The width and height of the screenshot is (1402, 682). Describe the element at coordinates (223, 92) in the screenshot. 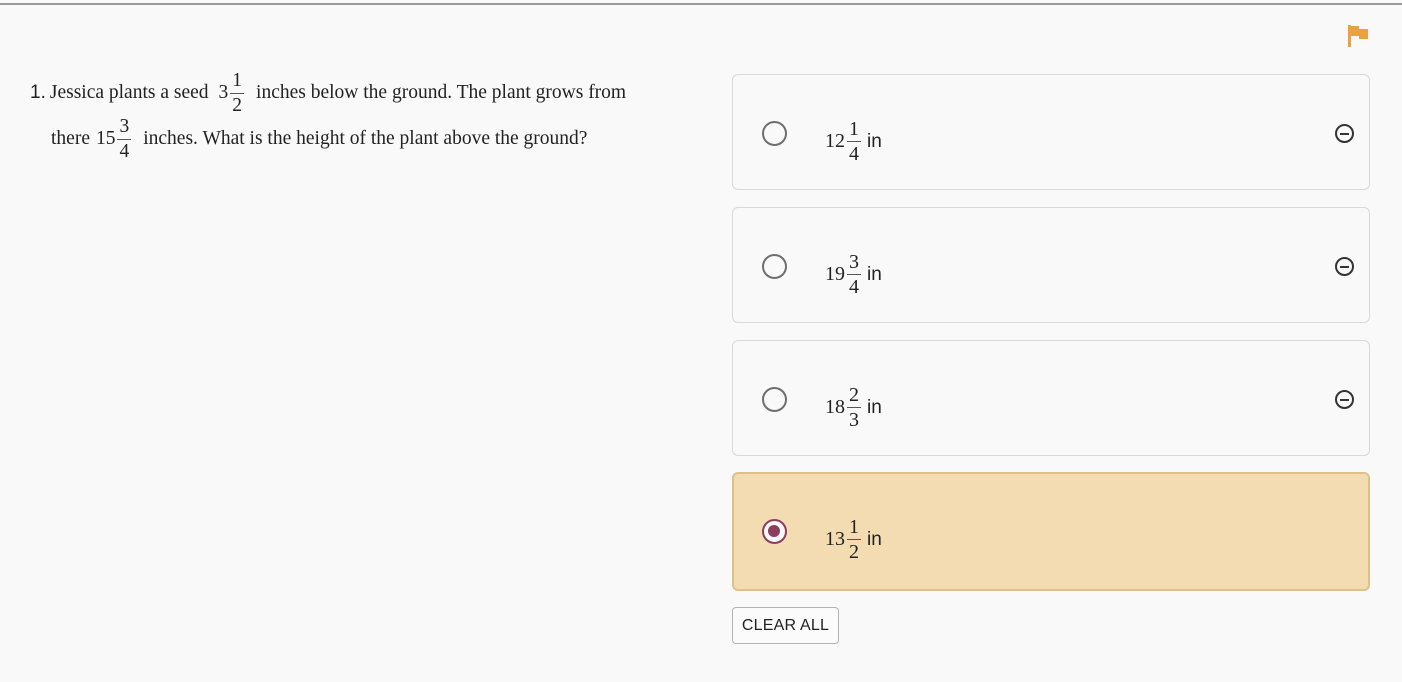

I see `mixed-whole: 3` at that location.